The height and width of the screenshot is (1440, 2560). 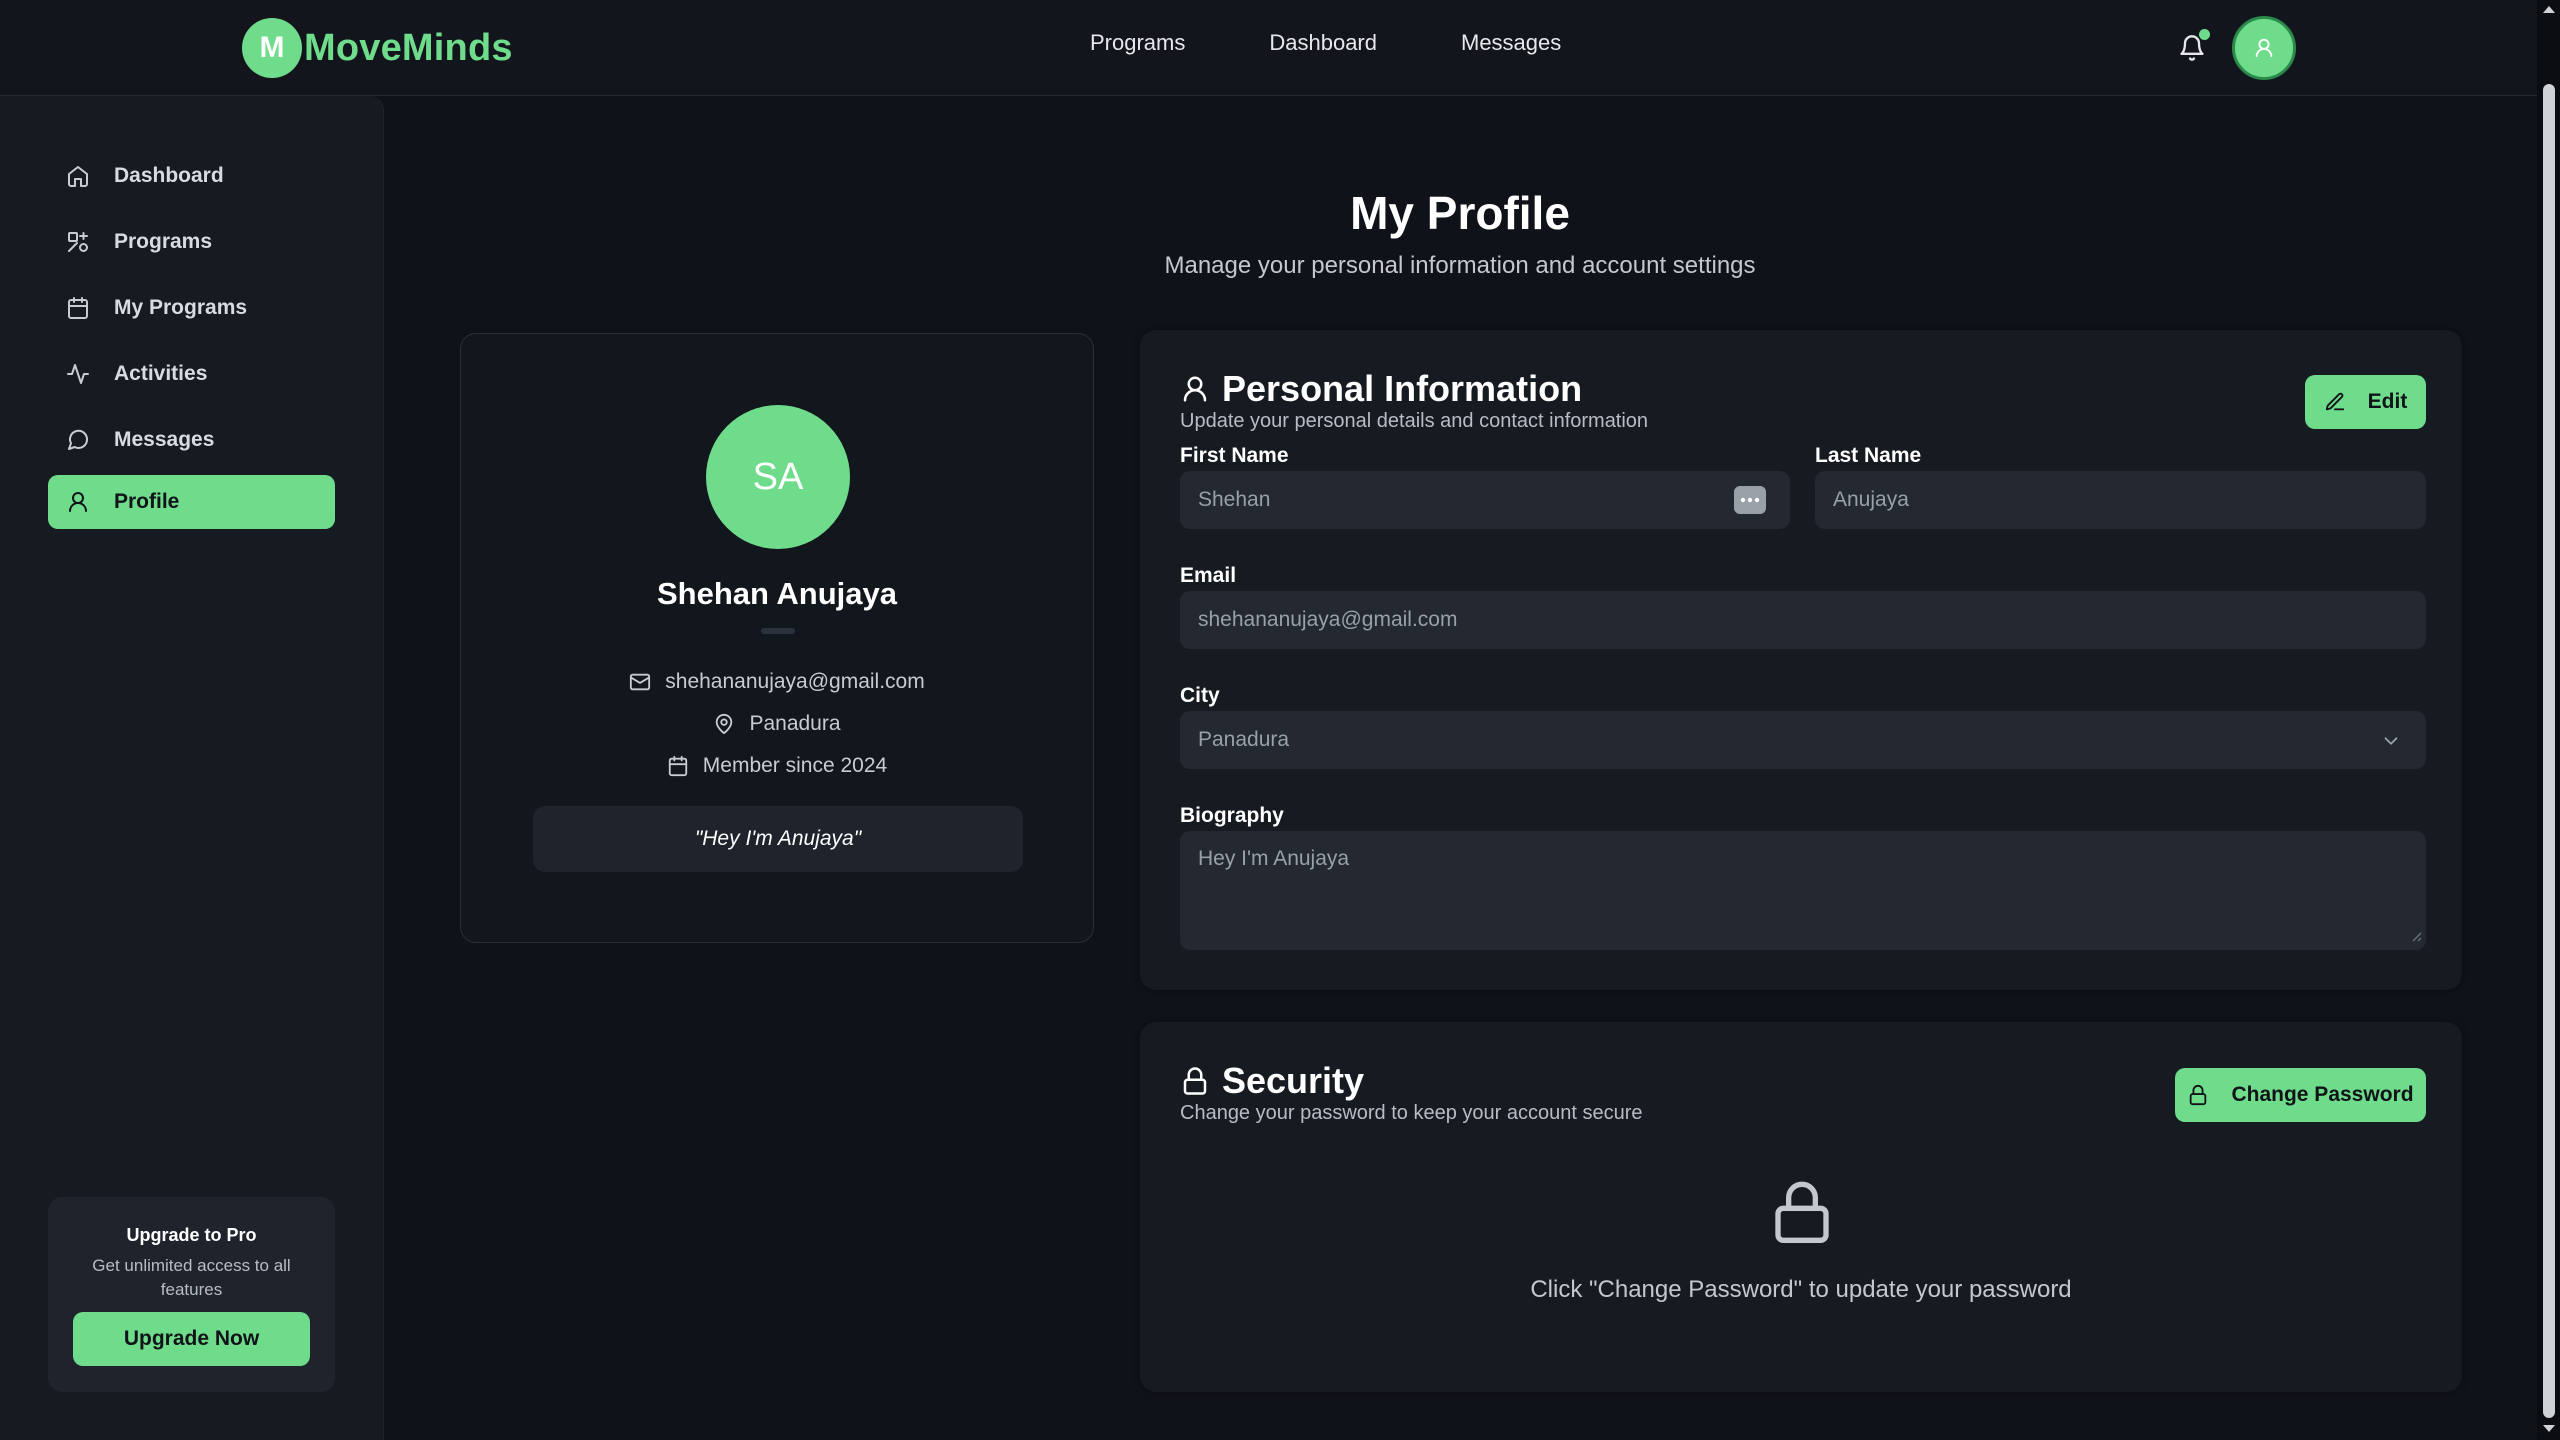 I want to click on sidebar-item-dashboard: Dashboard, so click(x=191, y=176).